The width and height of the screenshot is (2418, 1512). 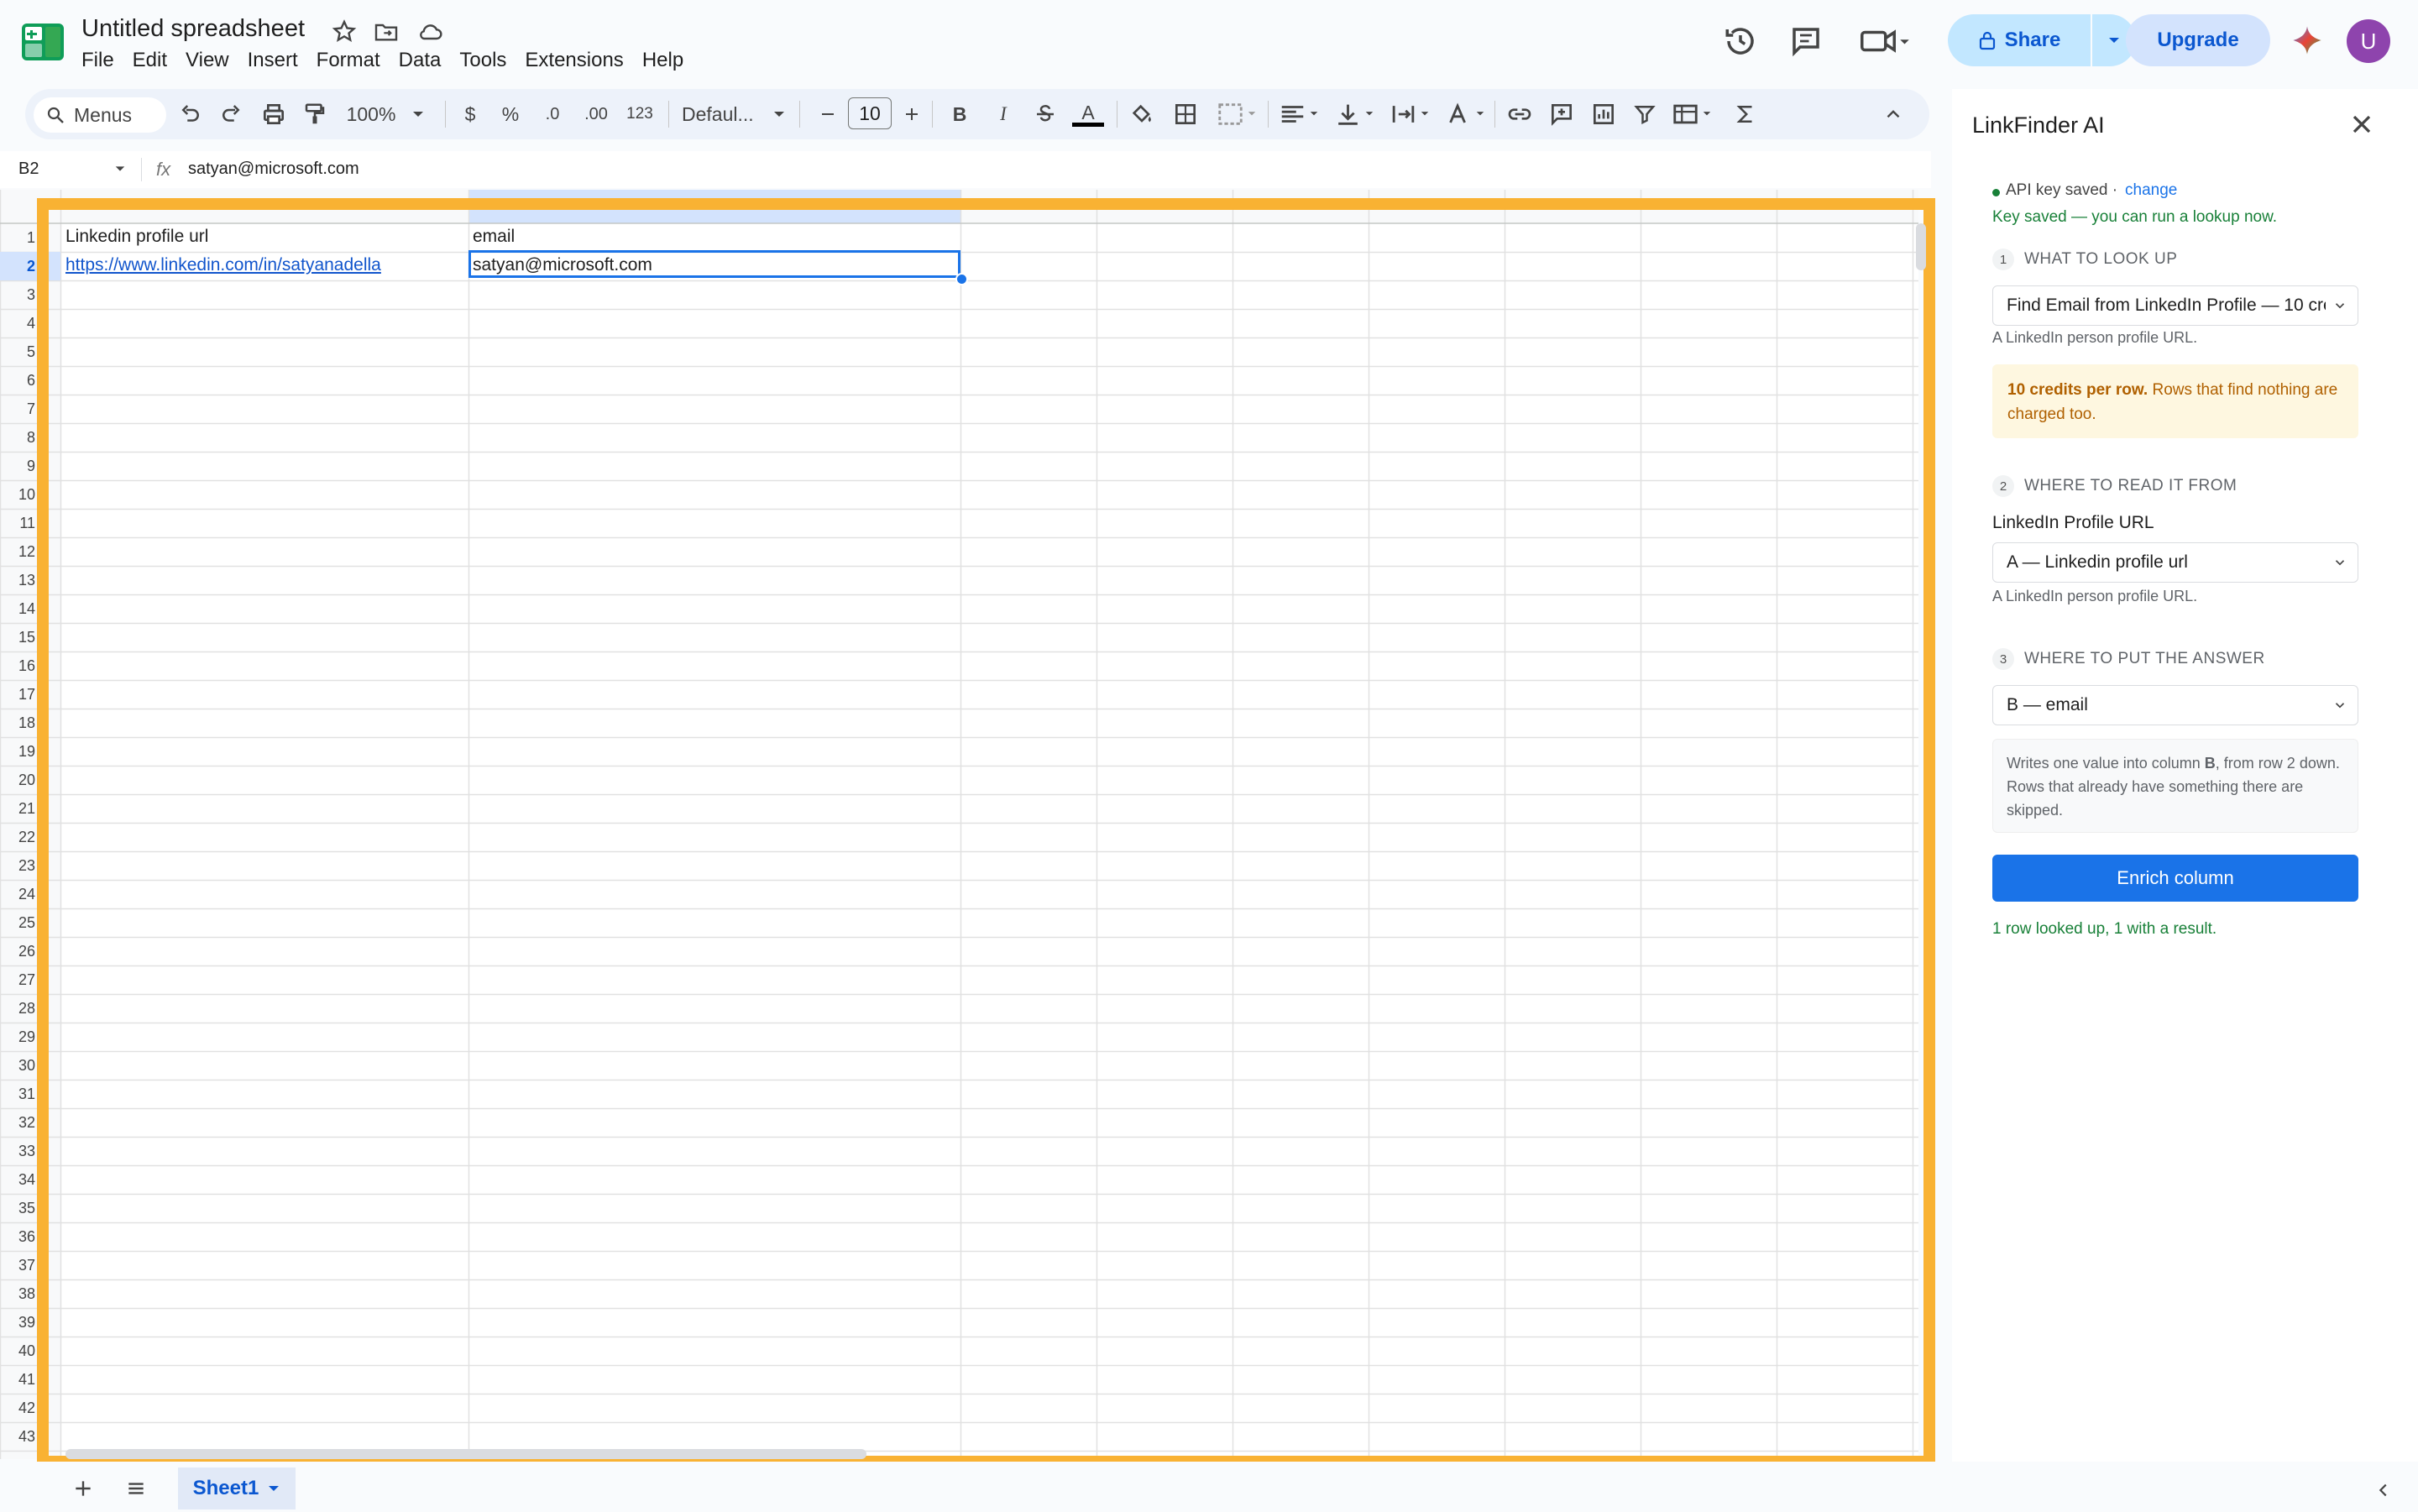 What do you see at coordinates (26, 665) in the screenshot?
I see `row-number-16: 16` at bounding box center [26, 665].